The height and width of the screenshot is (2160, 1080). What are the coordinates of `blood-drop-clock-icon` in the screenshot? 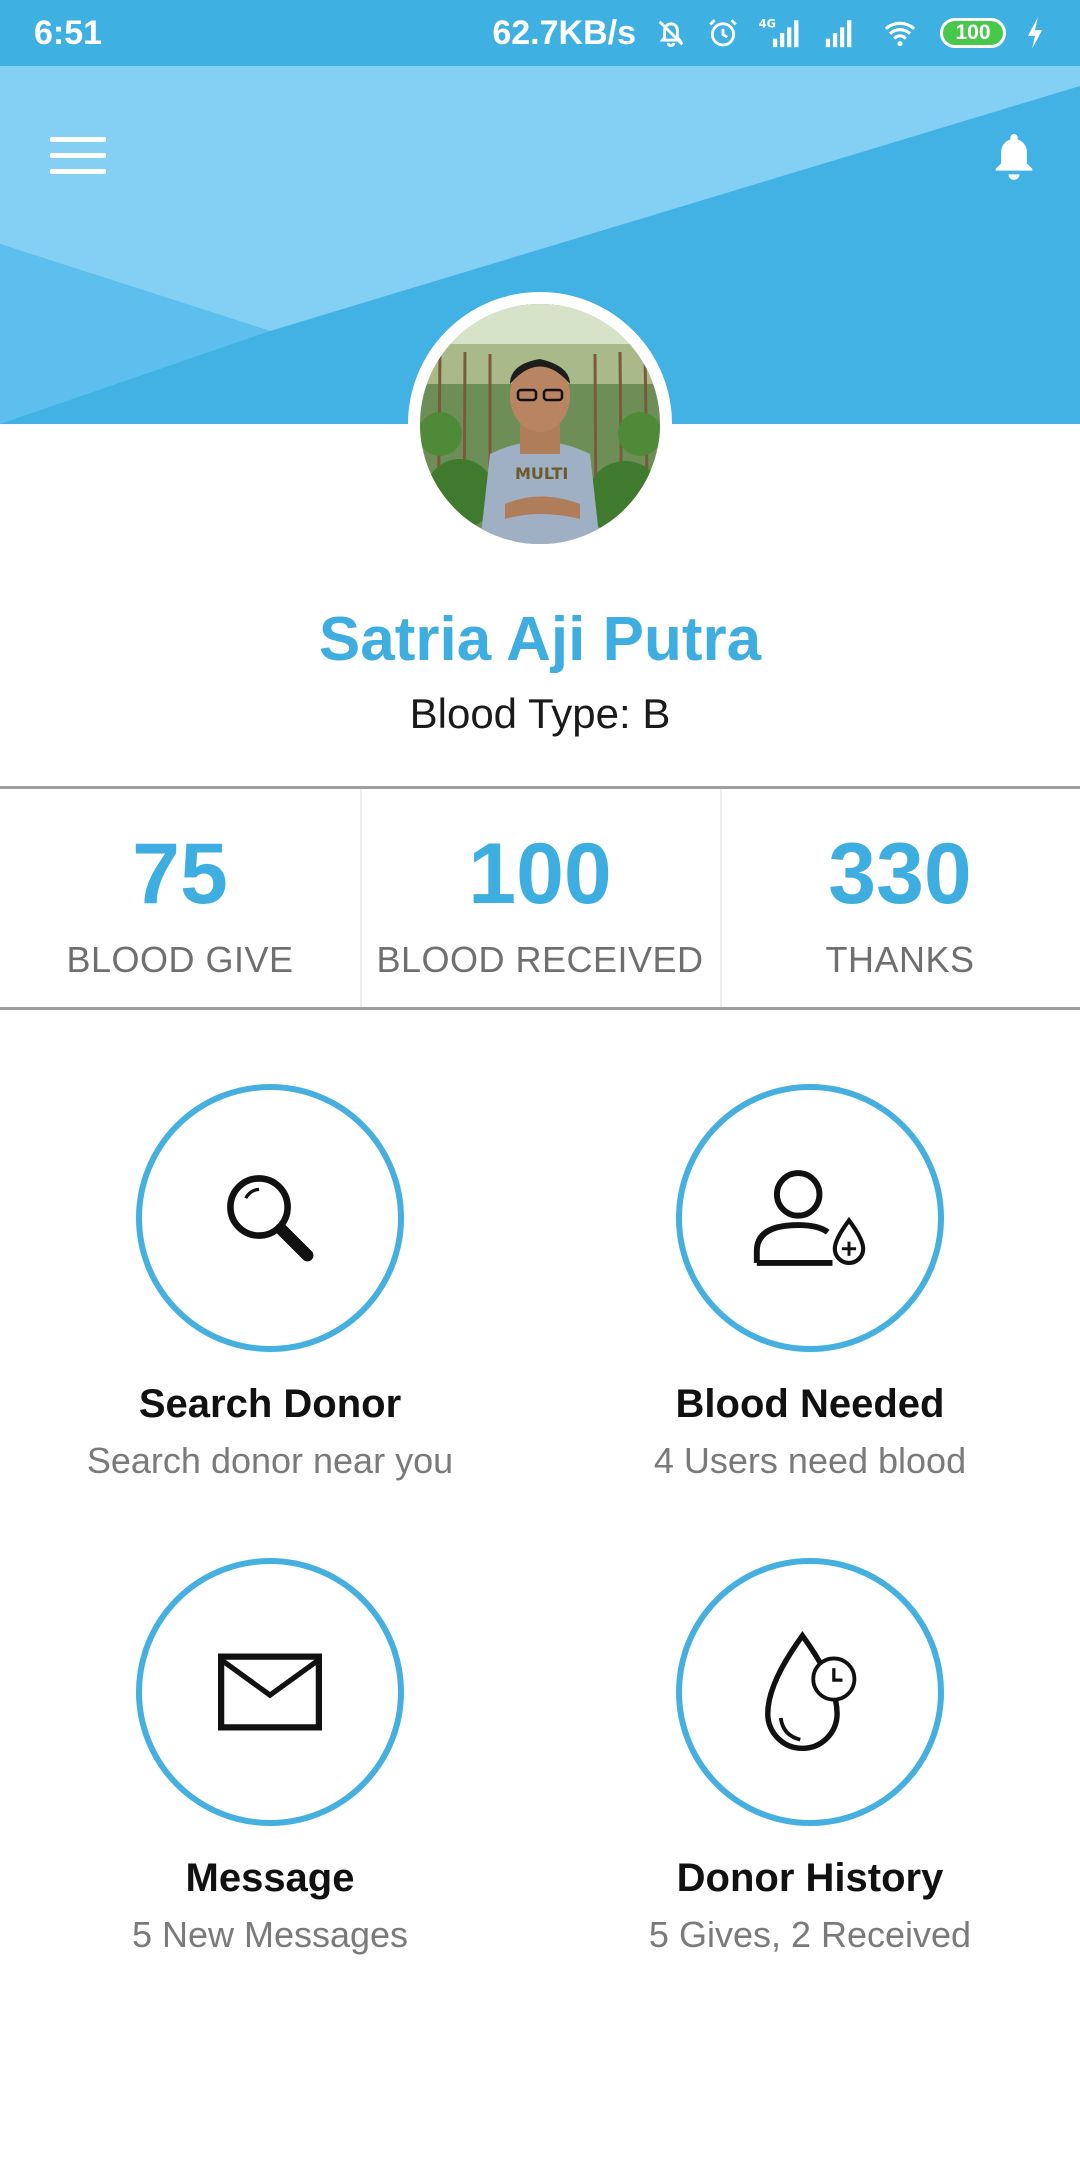 It's located at (811, 1691).